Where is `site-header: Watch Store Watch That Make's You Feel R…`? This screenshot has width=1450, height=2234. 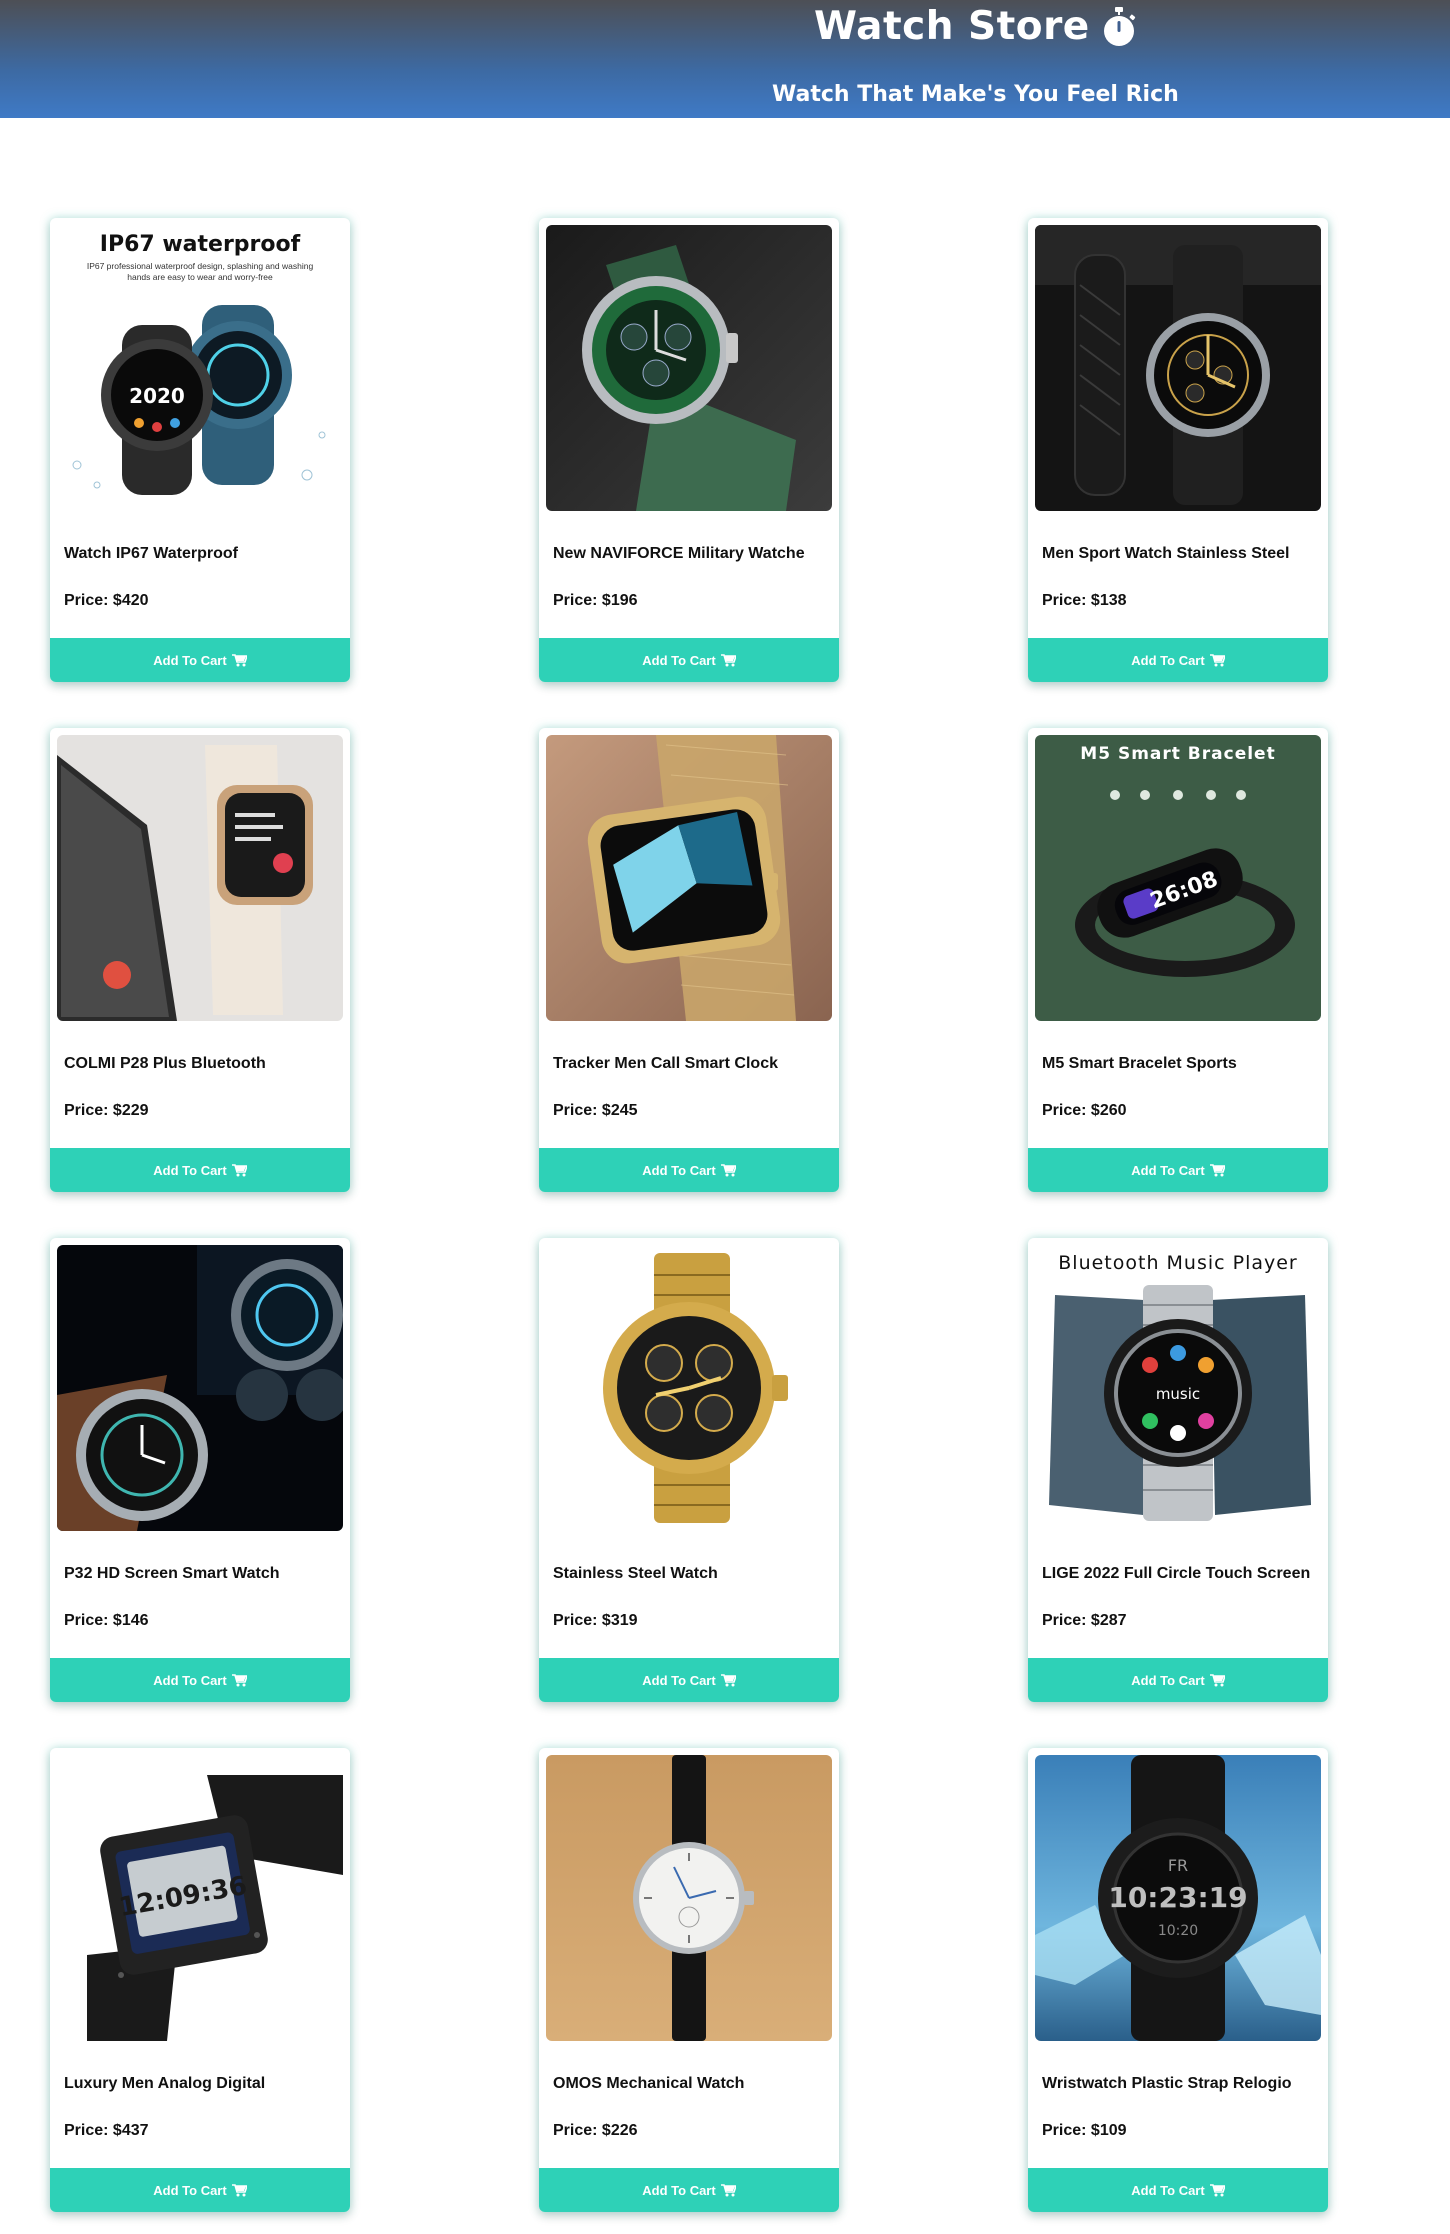
site-header: Watch Store Watch That Make's You Feel R… is located at coordinates (725, 59).